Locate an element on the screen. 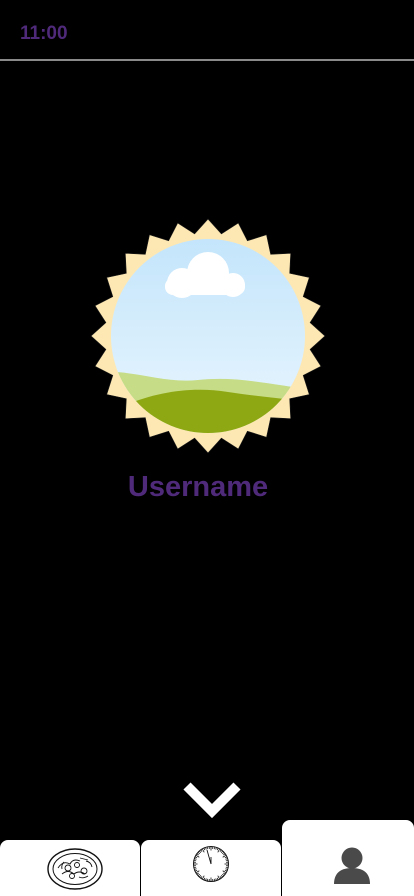 This screenshot has height=896, width=414. status-bar: 11:00 is located at coordinates (207, 30).